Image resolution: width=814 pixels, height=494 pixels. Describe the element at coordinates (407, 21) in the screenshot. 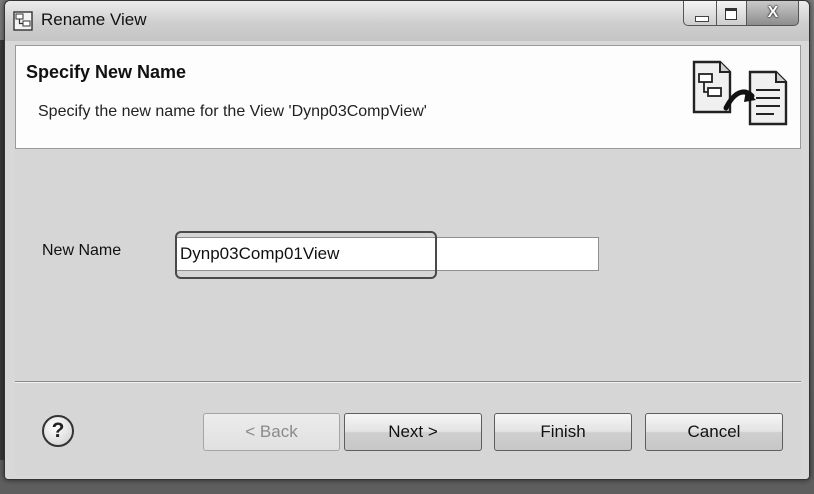

I see `title-bar: Rename View X` at that location.